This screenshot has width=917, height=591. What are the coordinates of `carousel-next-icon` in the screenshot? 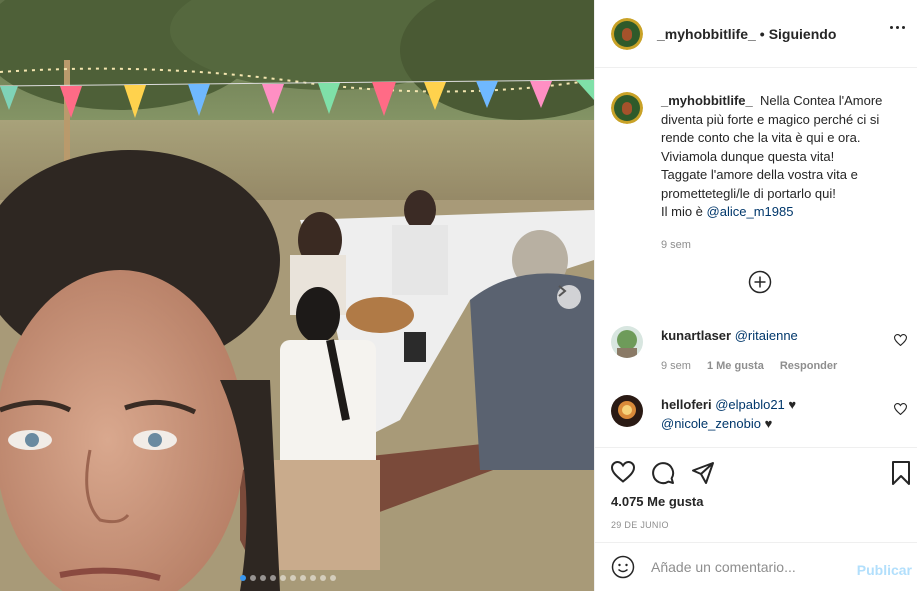 It's located at (562, 291).